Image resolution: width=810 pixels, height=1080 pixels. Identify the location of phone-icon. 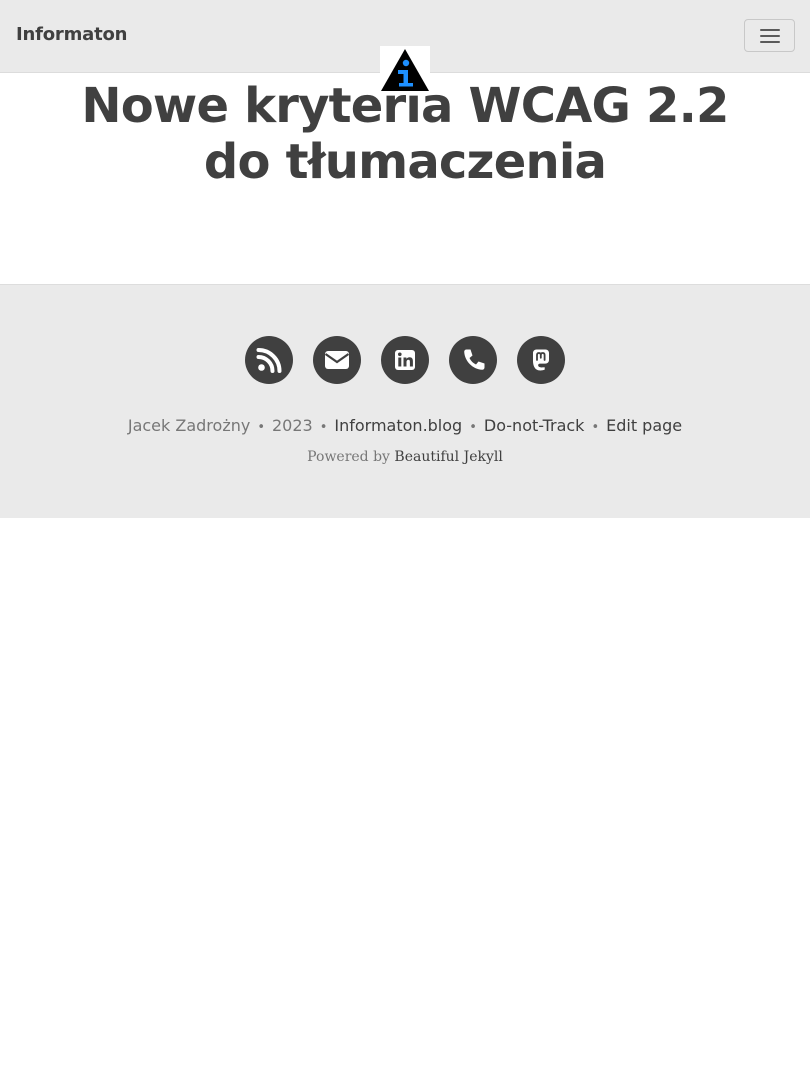
(474, 359).